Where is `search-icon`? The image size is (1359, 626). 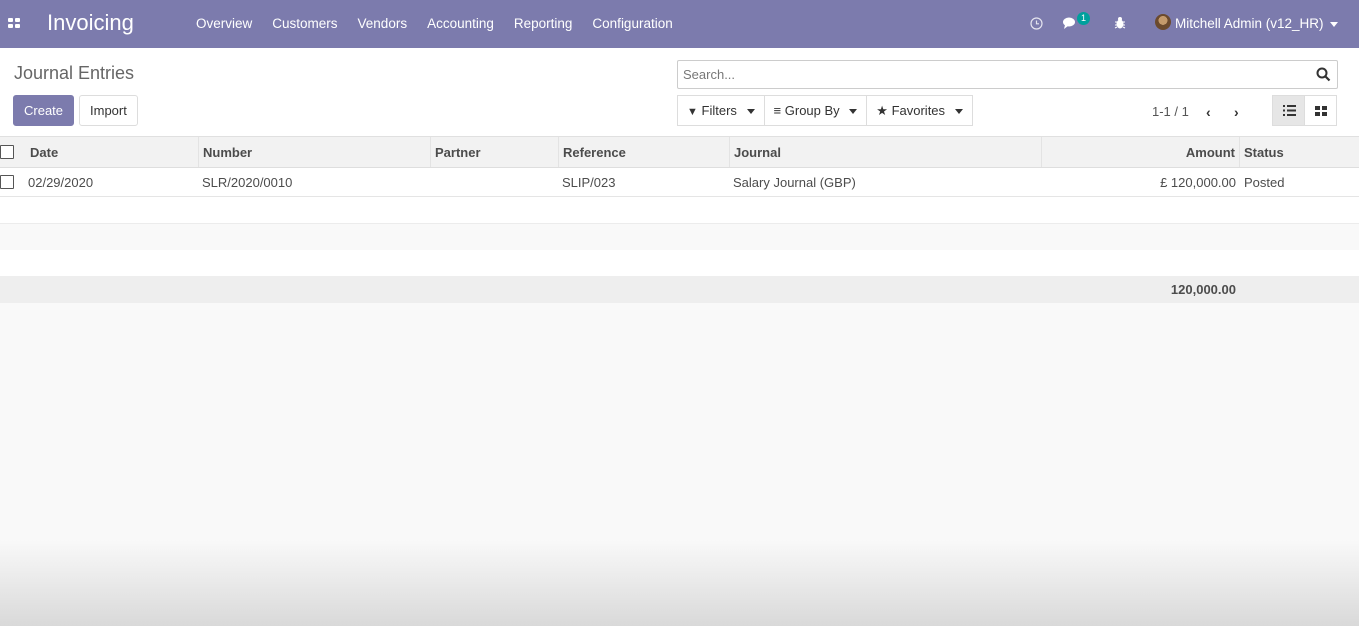
search-icon is located at coordinates (1323, 74).